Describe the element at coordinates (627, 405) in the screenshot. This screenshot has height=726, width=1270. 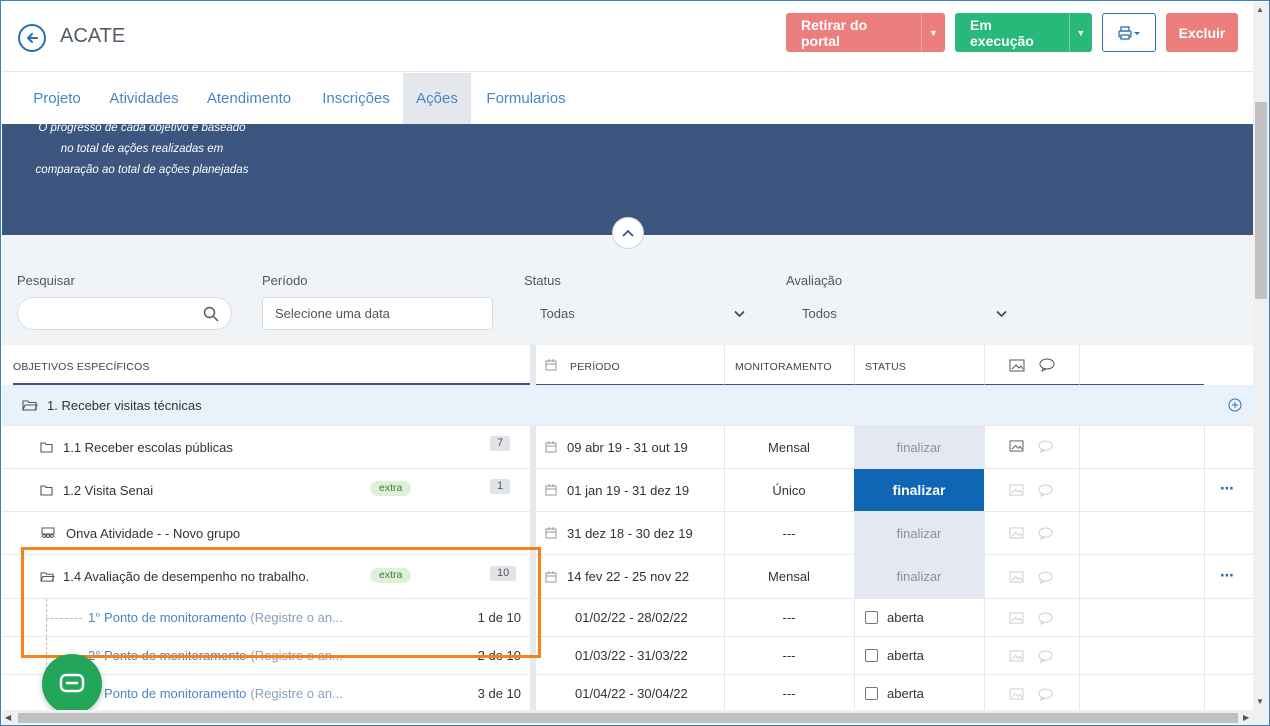
I see `group-row: 1. Receber visitas técnicas` at that location.